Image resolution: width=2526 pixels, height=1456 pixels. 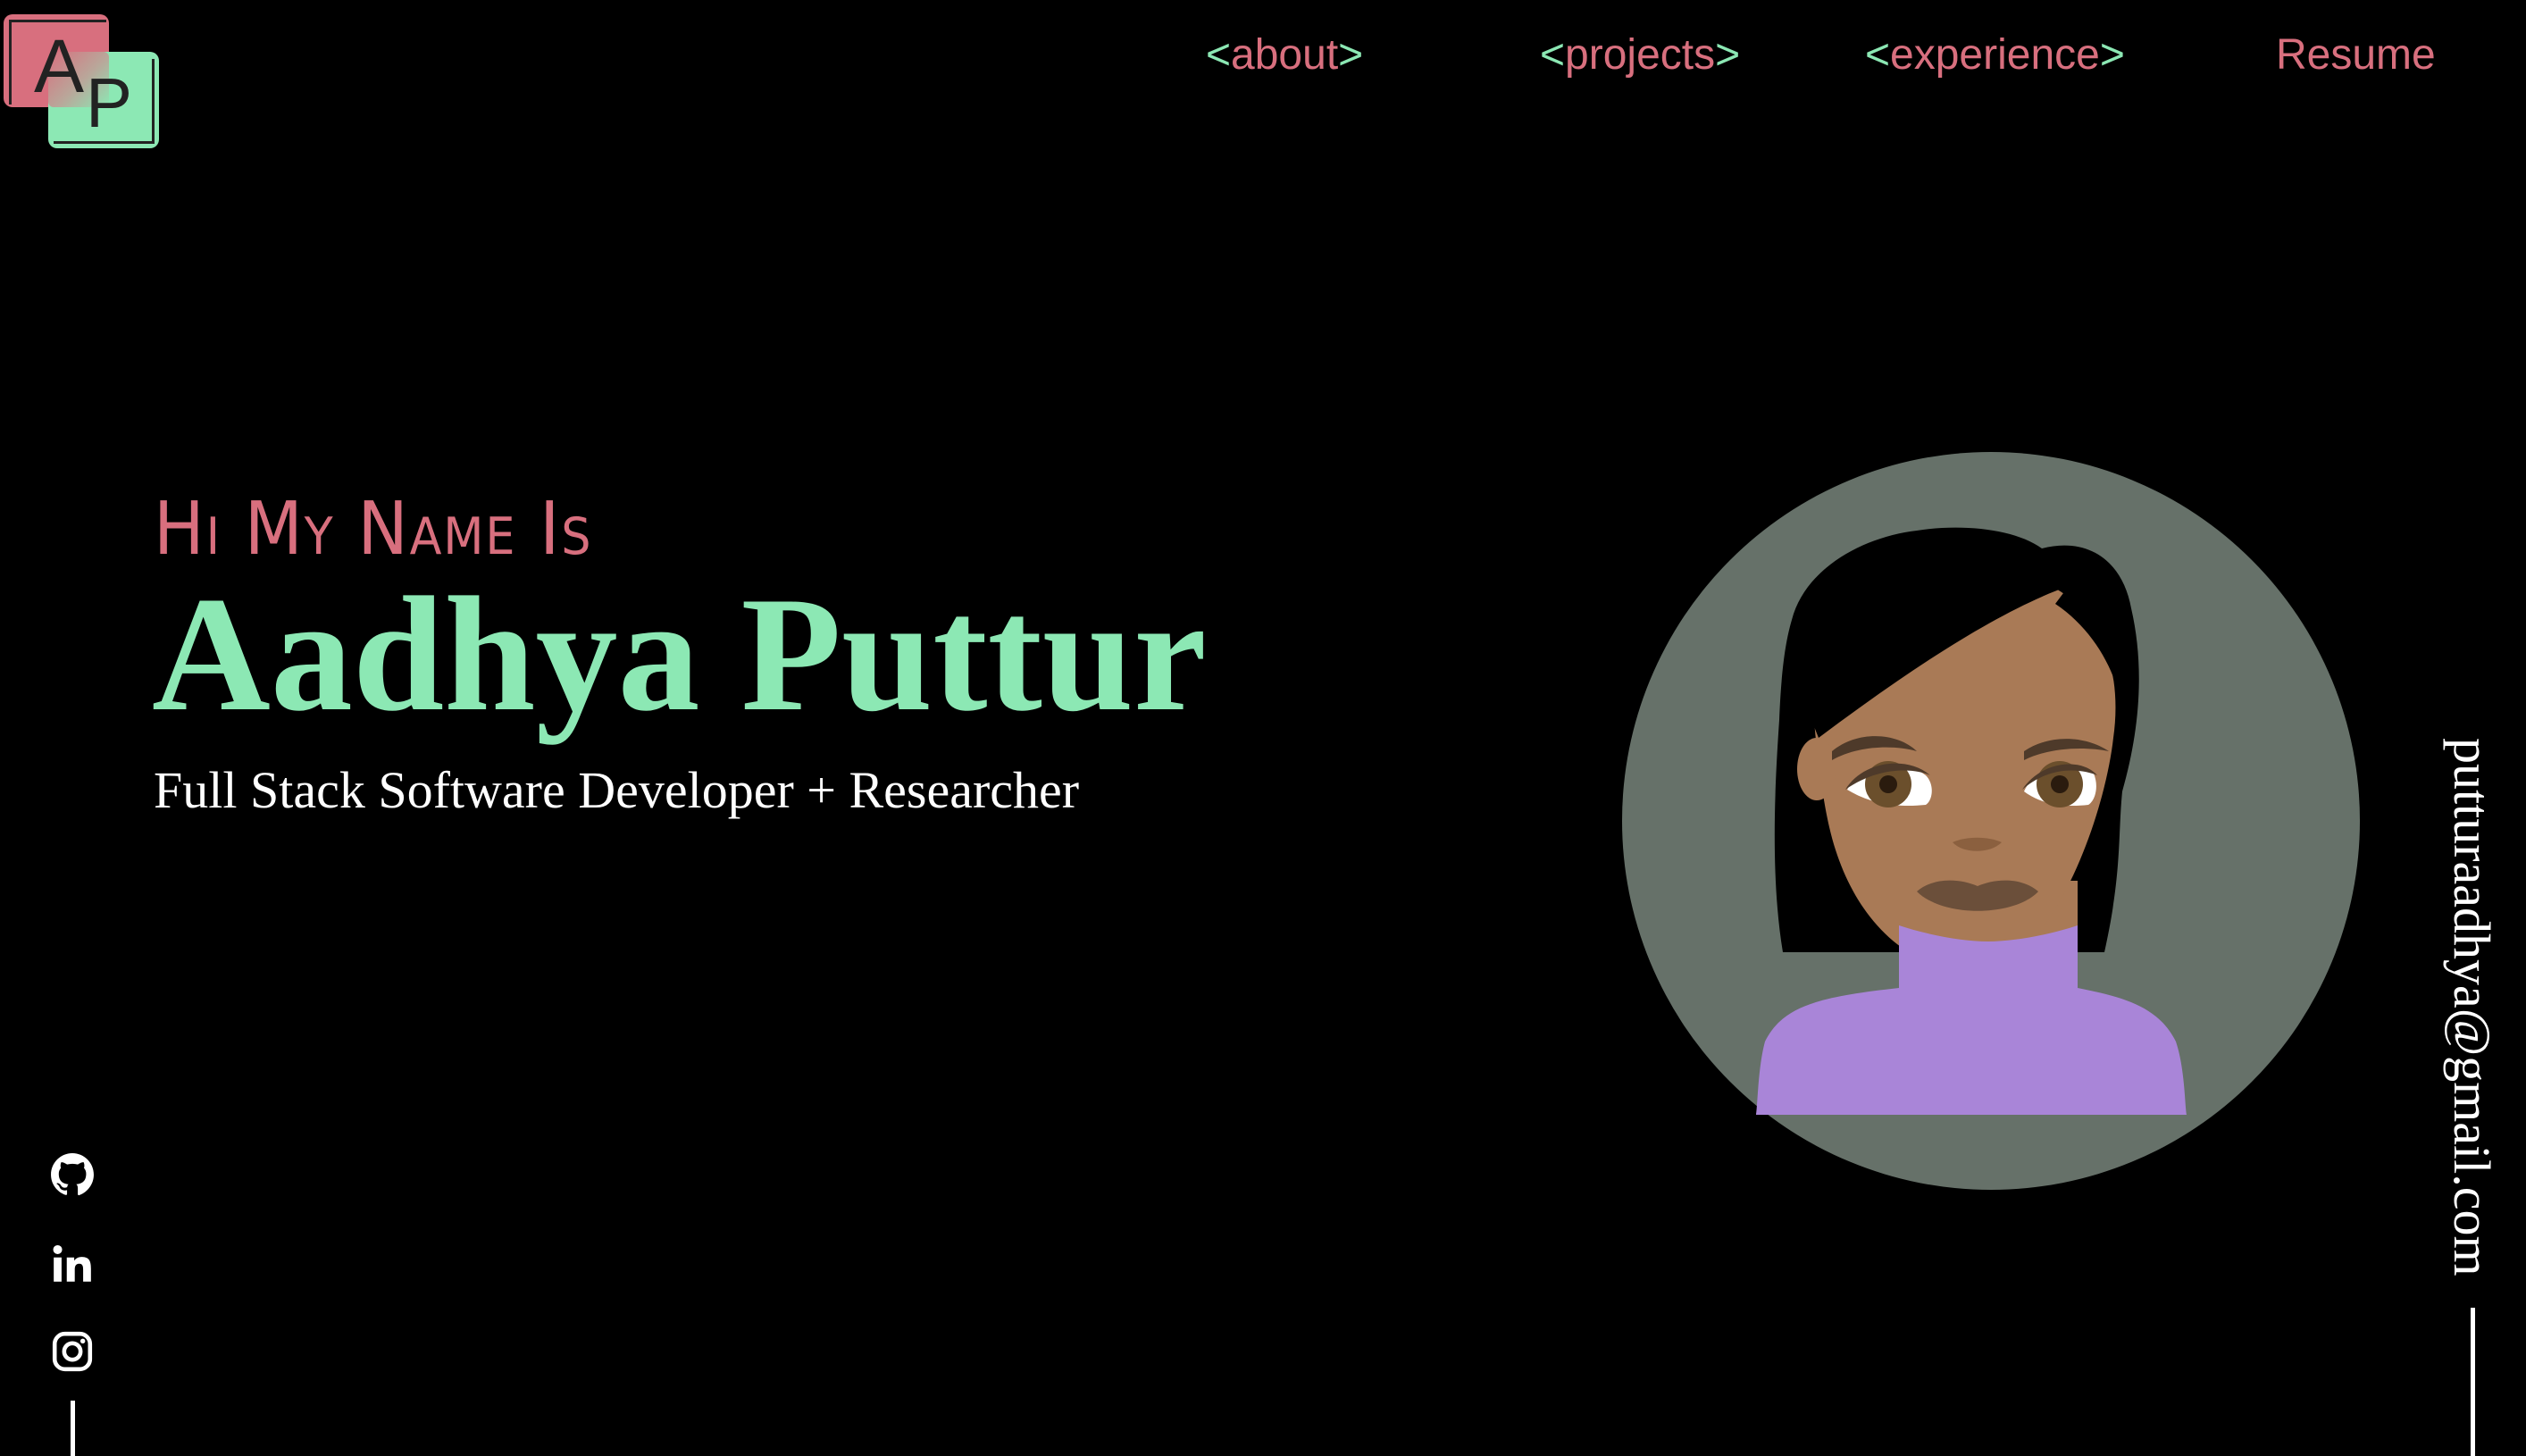 I want to click on nav-label-experience: experience, so click(x=1995, y=55).